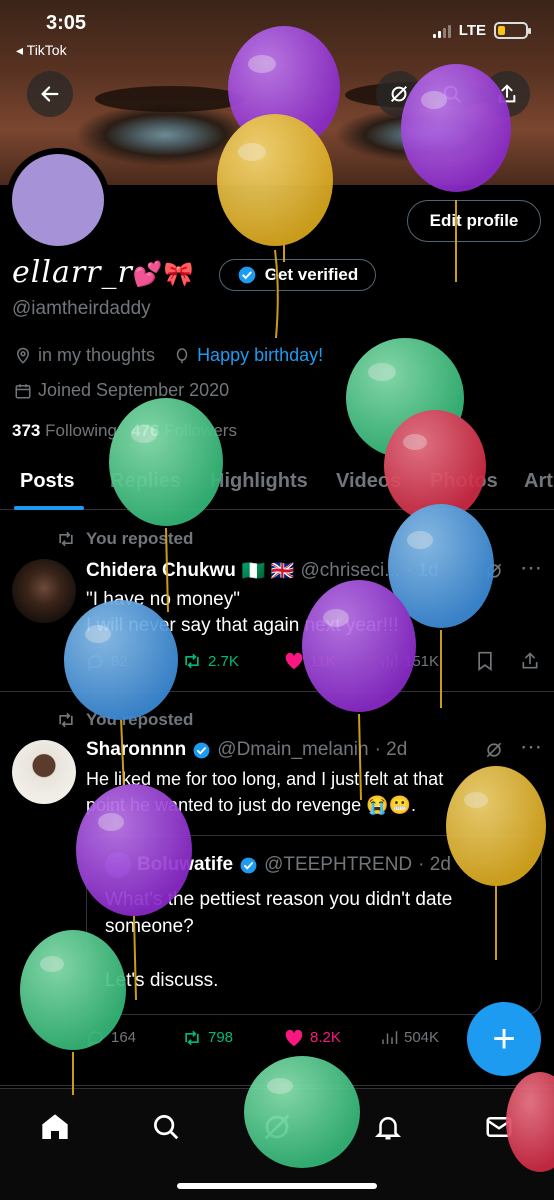 The height and width of the screenshot is (1200, 554). What do you see at coordinates (41, 50) in the screenshot?
I see `back-to-app-link: ◂ TikTok` at bounding box center [41, 50].